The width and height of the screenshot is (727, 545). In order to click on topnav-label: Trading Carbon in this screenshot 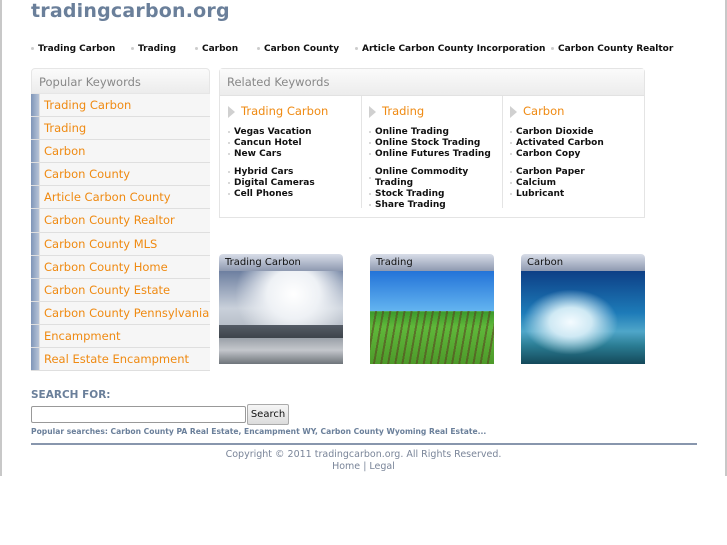, I will do `click(77, 49)`.